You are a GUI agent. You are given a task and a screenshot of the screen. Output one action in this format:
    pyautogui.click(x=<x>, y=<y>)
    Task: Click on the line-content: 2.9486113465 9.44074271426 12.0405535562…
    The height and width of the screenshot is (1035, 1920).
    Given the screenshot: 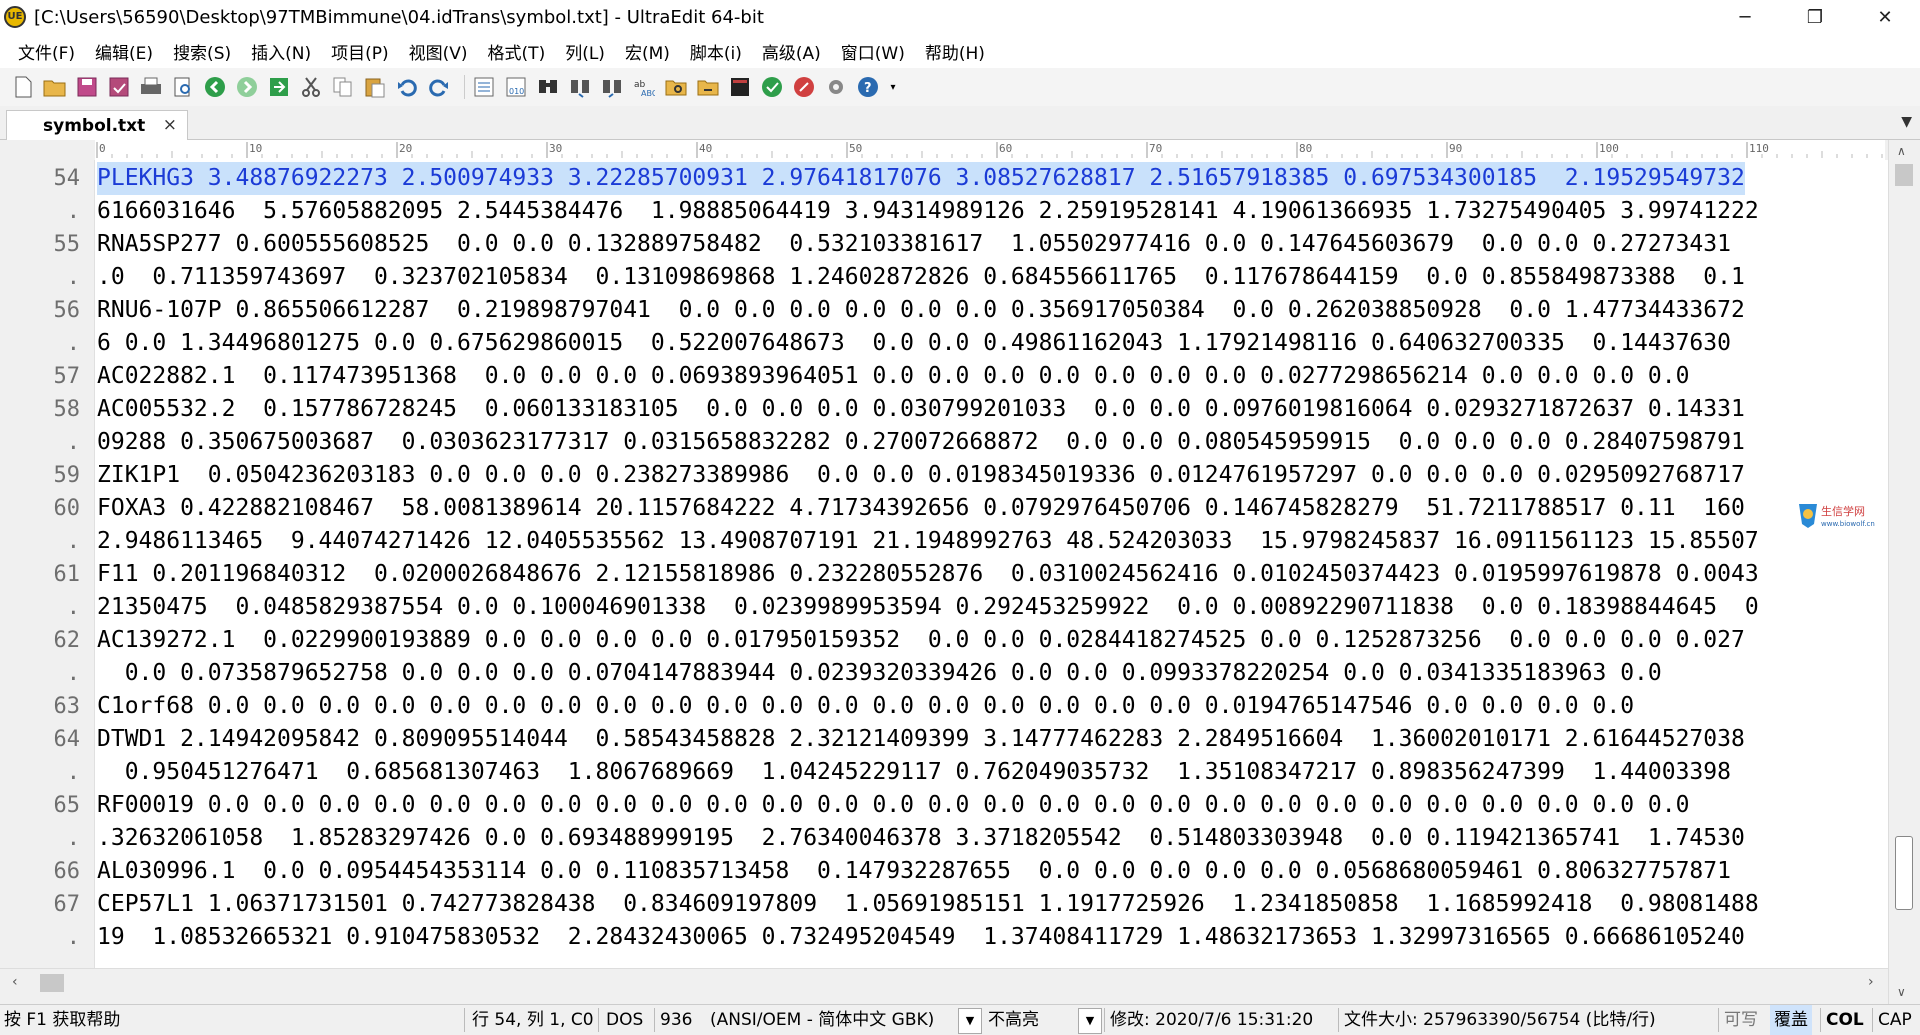 What is the action you would take?
    pyautogui.click(x=928, y=541)
    